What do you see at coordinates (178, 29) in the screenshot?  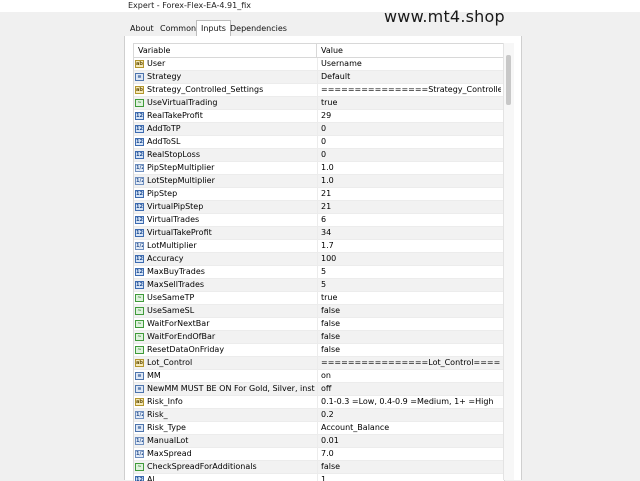 I see `tab-common: Common` at bounding box center [178, 29].